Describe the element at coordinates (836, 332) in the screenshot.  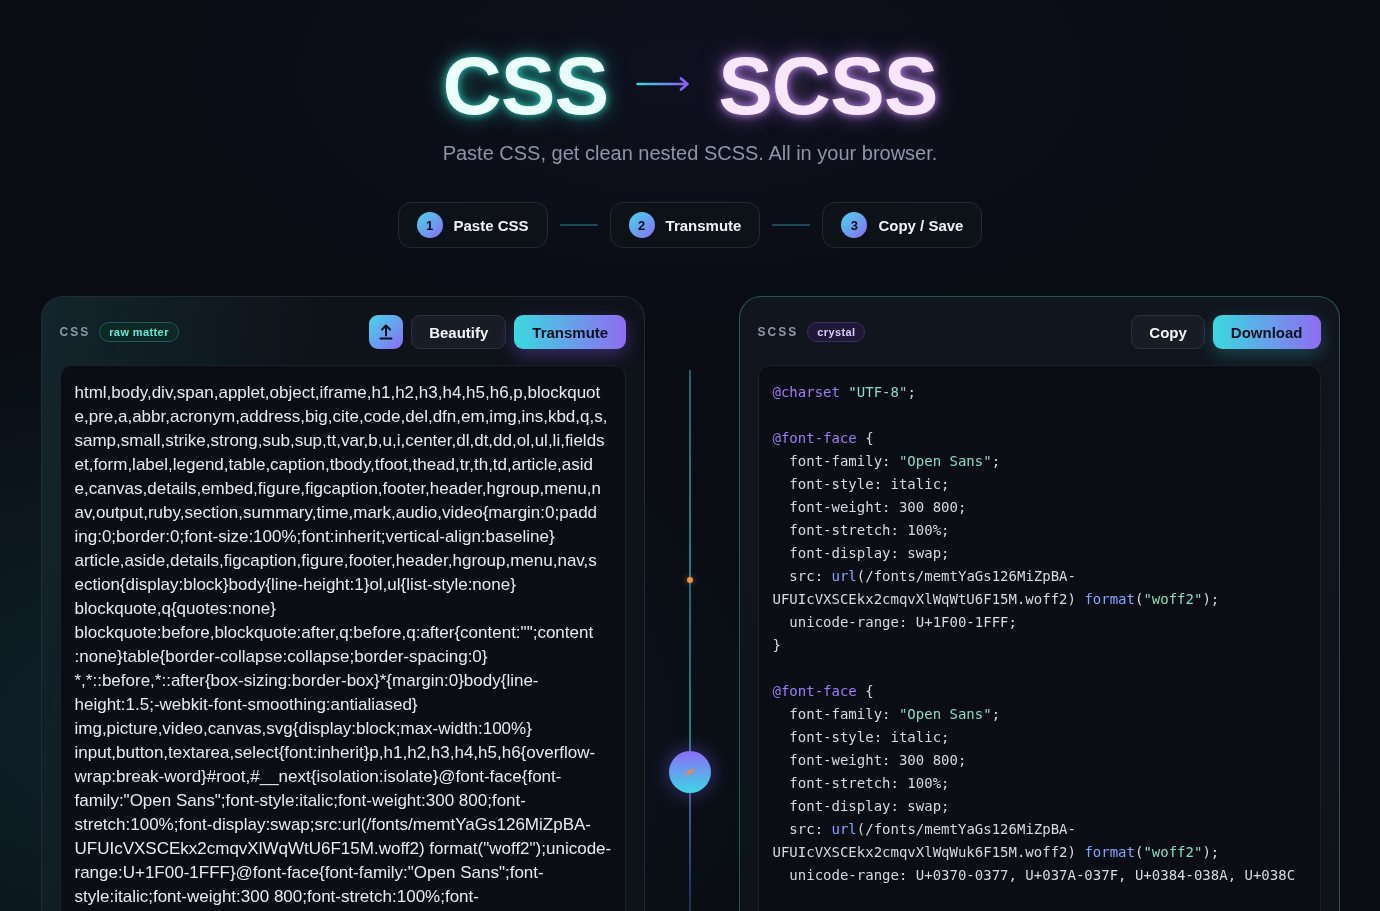
I see `panel-tag: crystal` at that location.